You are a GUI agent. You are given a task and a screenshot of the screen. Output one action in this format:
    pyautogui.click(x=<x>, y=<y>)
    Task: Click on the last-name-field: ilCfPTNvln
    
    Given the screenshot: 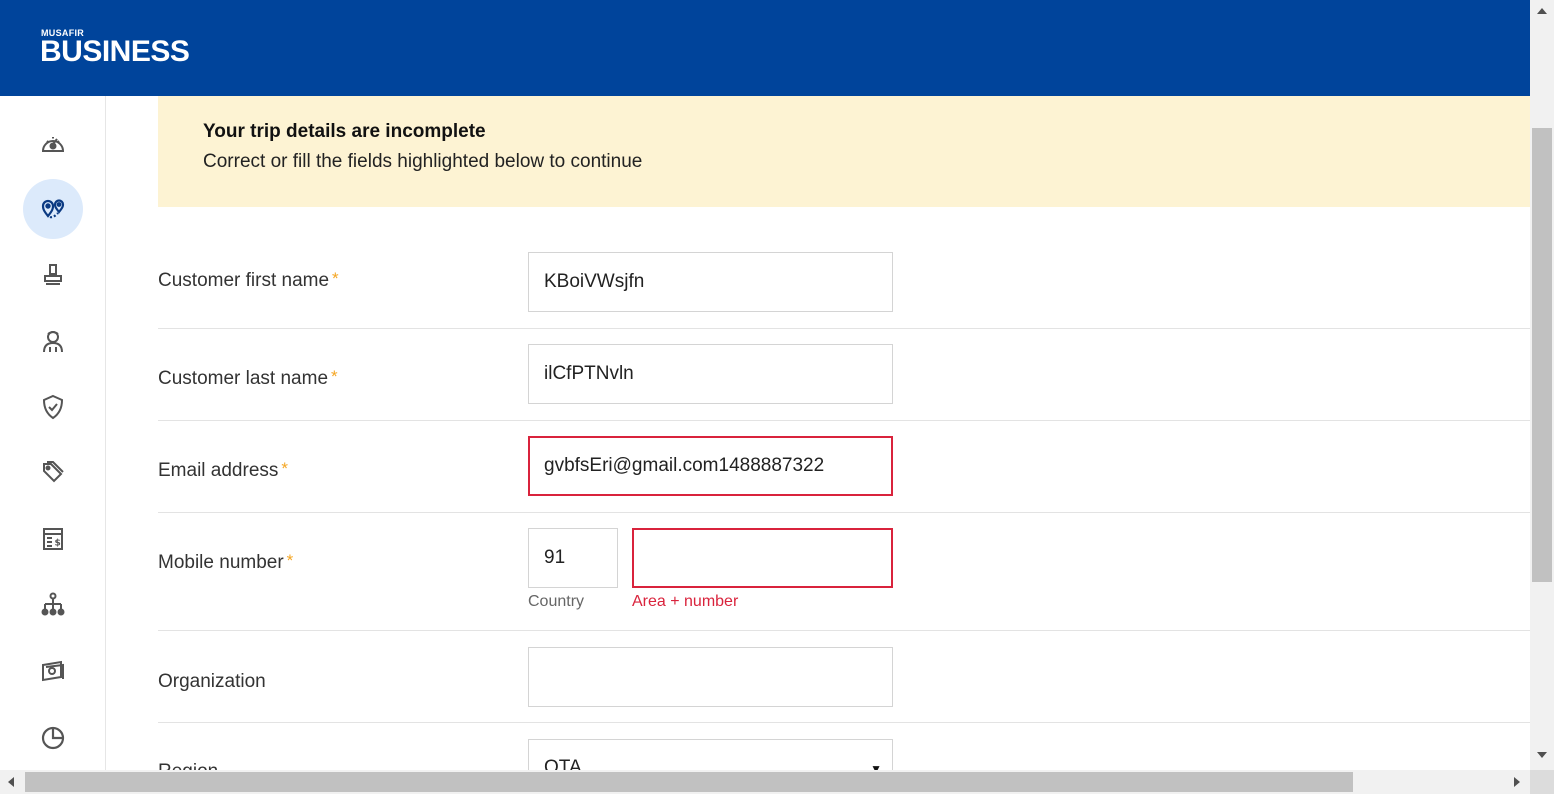 What is the action you would take?
    pyautogui.click(x=710, y=374)
    